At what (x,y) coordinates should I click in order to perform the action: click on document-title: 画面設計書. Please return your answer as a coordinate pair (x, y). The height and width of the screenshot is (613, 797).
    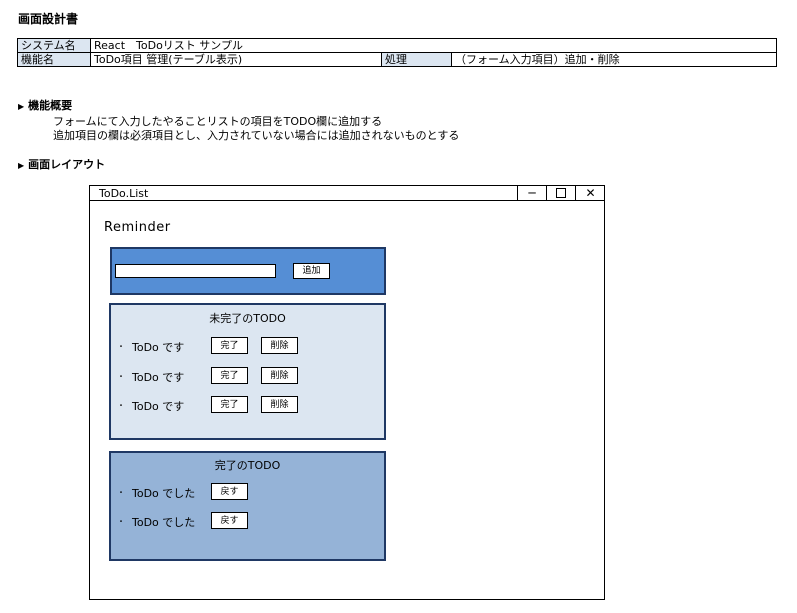
    Looking at the image, I should click on (48, 19).